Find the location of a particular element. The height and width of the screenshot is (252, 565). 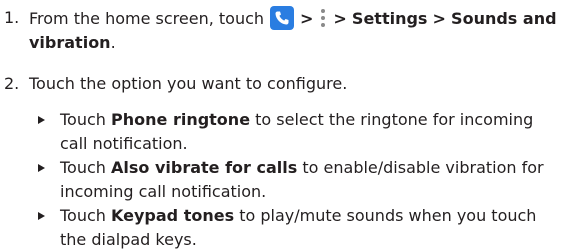

option-name: Also vibrate for calls is located at coordinates (204, 167).